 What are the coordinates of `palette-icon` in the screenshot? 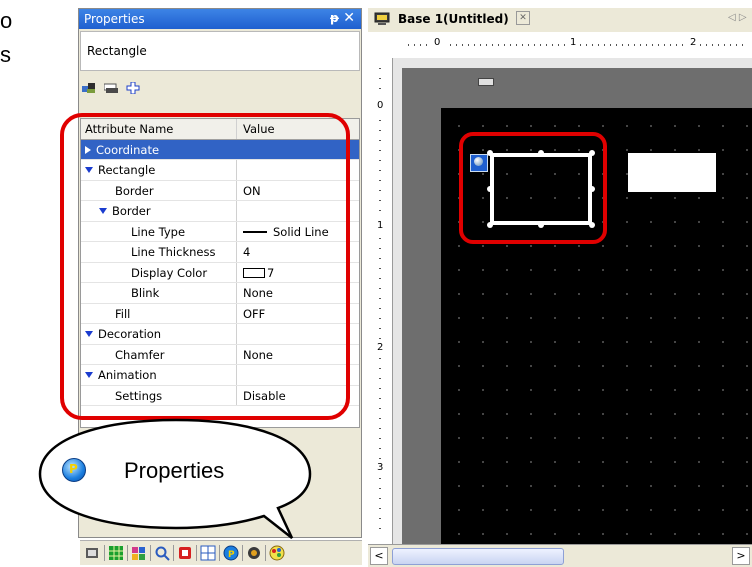 It's located at (277, 553).